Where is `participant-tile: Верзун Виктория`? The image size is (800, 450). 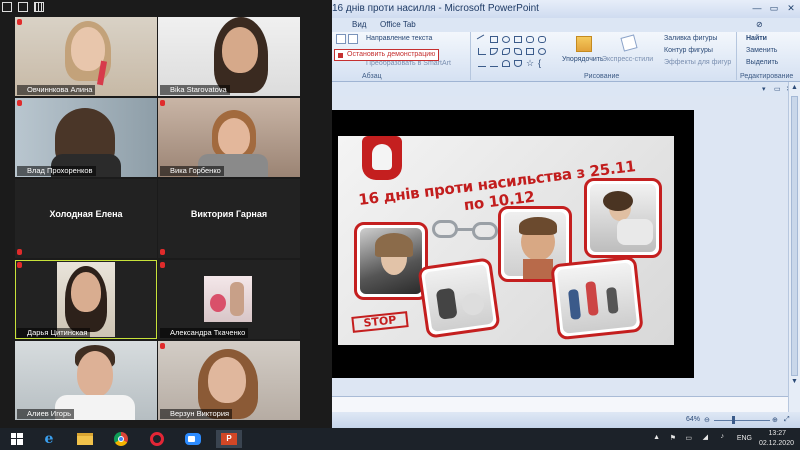 participant-tile: Верзун Виктория is located at coordinates (229, 380).